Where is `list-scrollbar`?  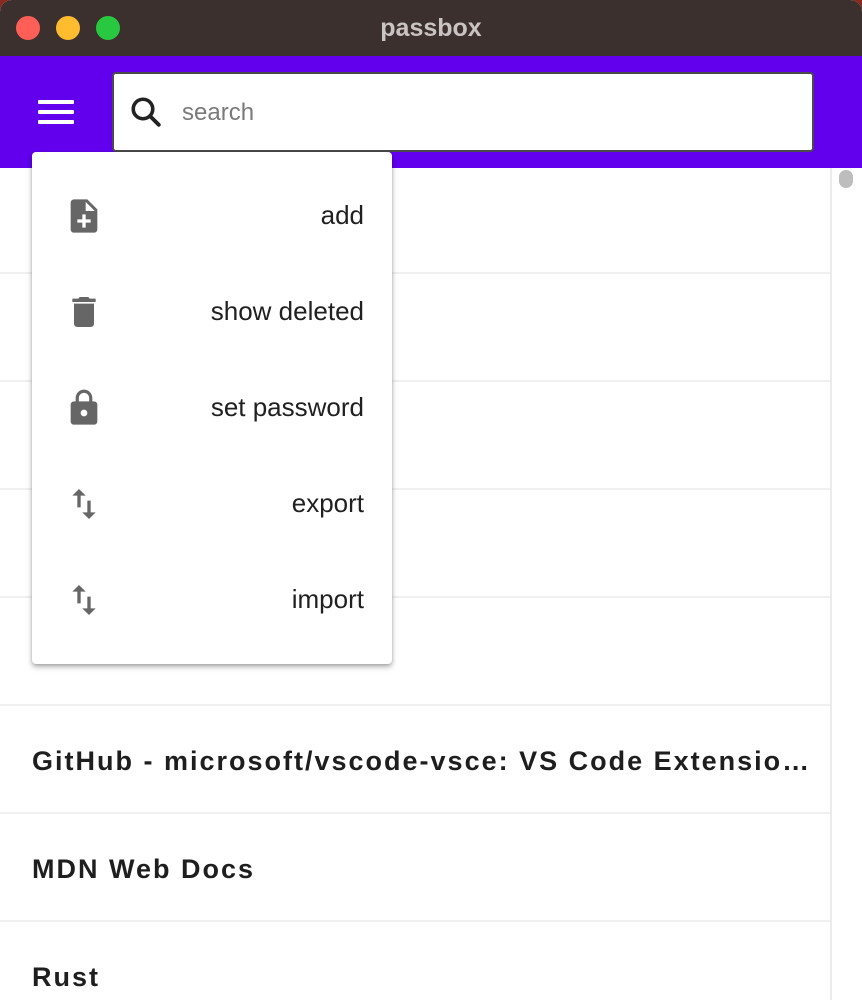 list-scrollbar is located at coordinates (846, 584).